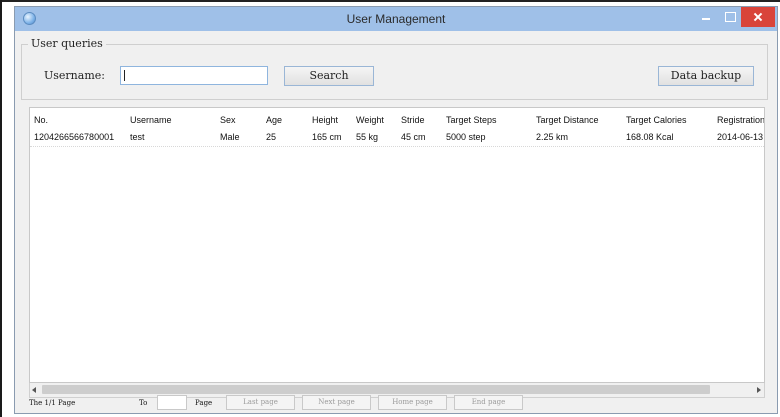  I want to click on title-bar: User Management, so click(396, 19).